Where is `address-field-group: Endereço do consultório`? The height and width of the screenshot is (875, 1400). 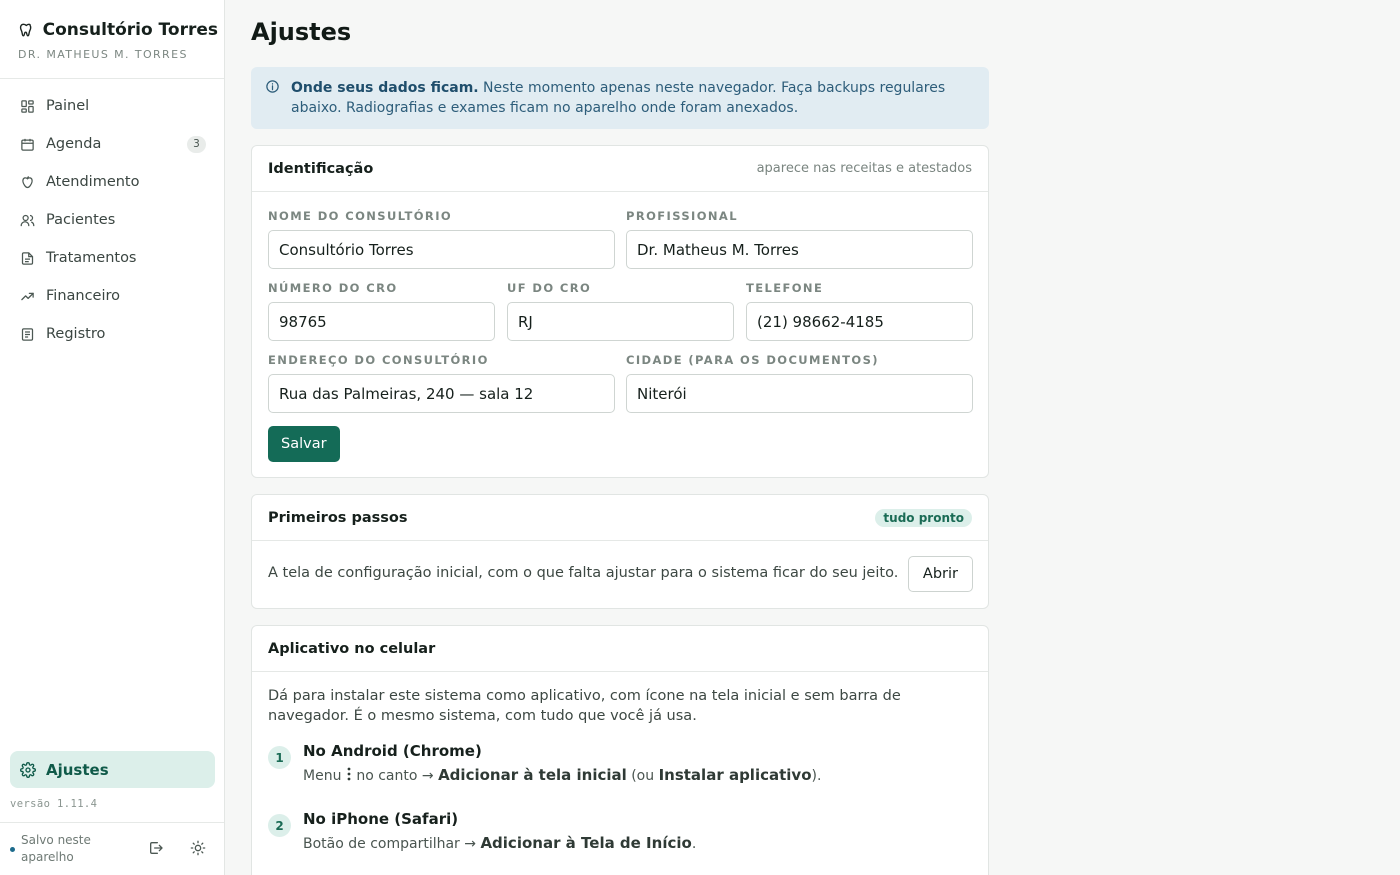 address-field-group: Endereço do consultório is located at coordinates (441, 383).